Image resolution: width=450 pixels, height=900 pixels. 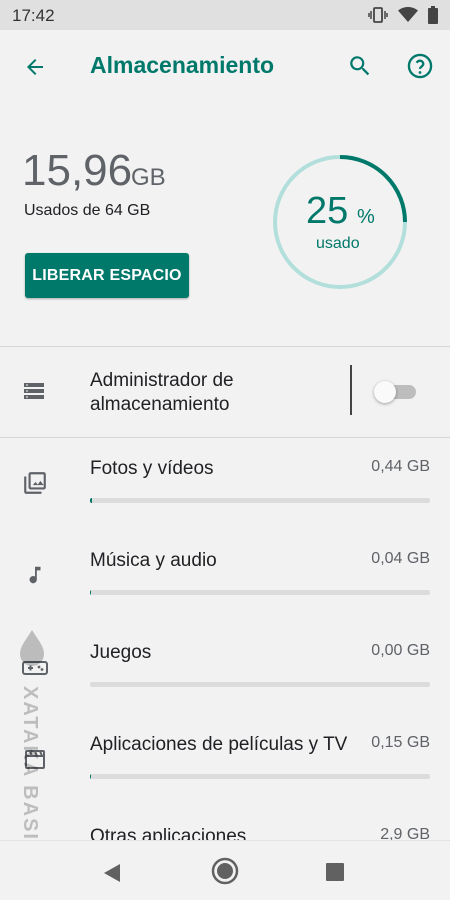 What do you see at coordinates (225, 15) in the screenshot?
I see `status-bar: 17:42` at bounding box center [225, 15].